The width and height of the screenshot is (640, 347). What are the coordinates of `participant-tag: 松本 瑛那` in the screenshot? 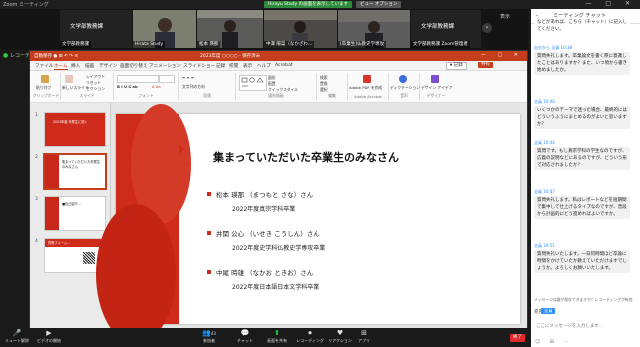 It's located at (209, 44).